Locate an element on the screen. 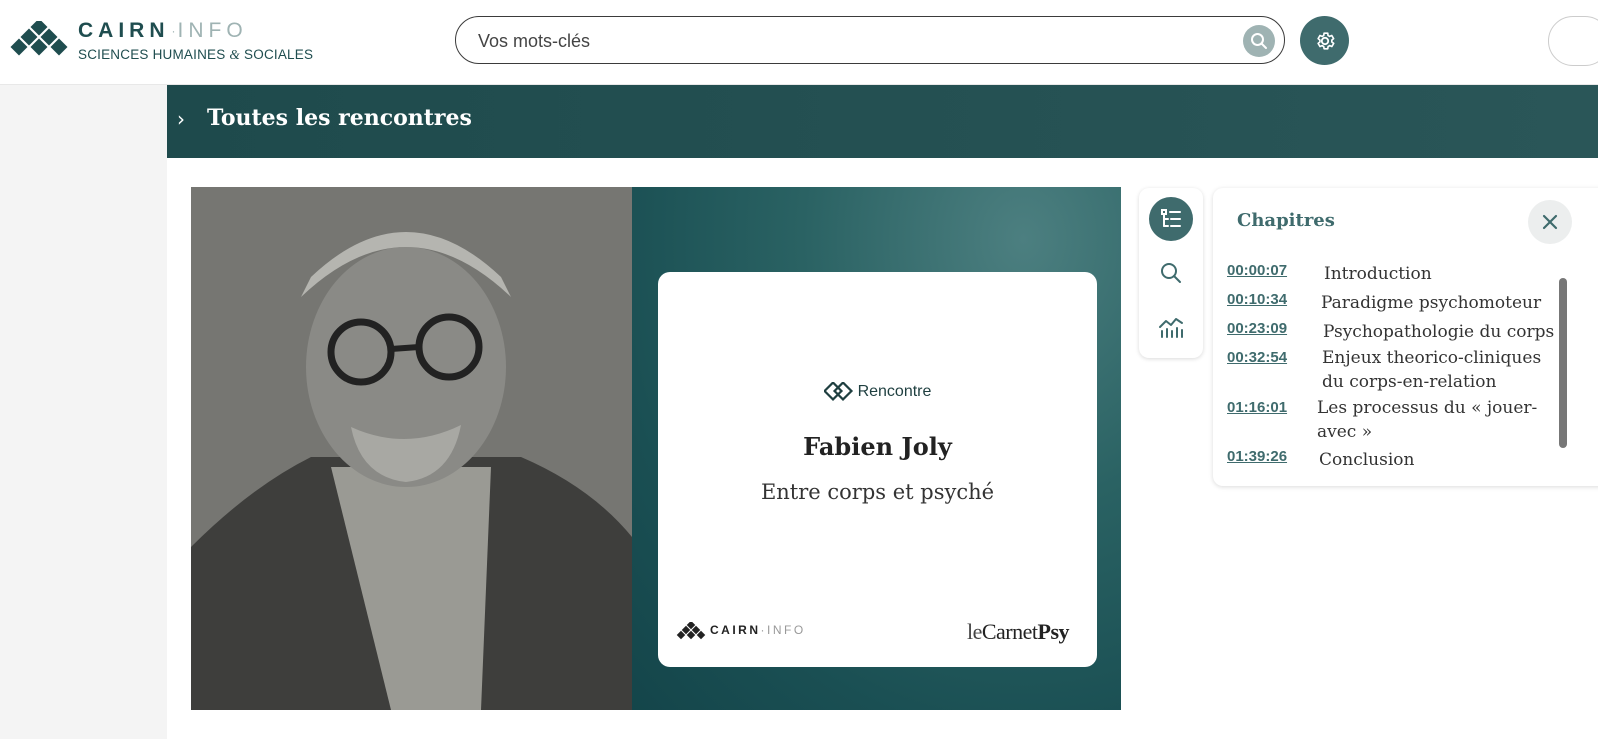 Image resolution: width=1598 pixels, height=739 pixels. search-button is located at coordinates (1259, 41).